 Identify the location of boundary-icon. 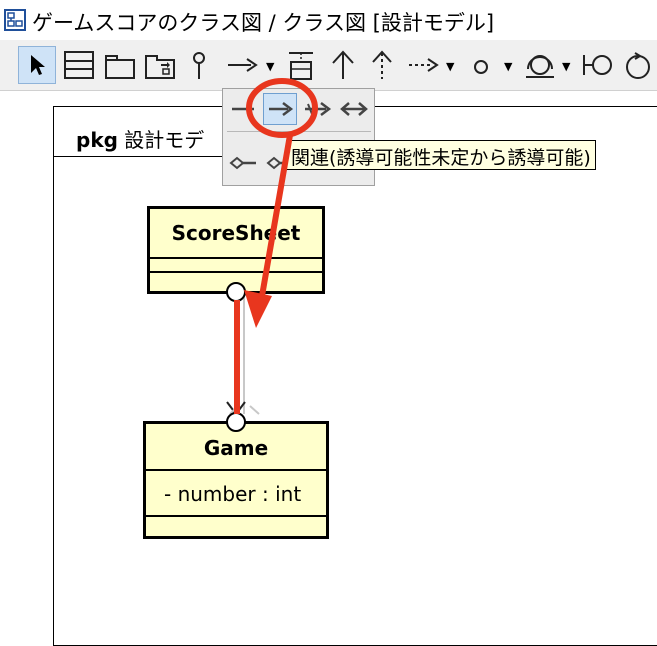
(597, 65).